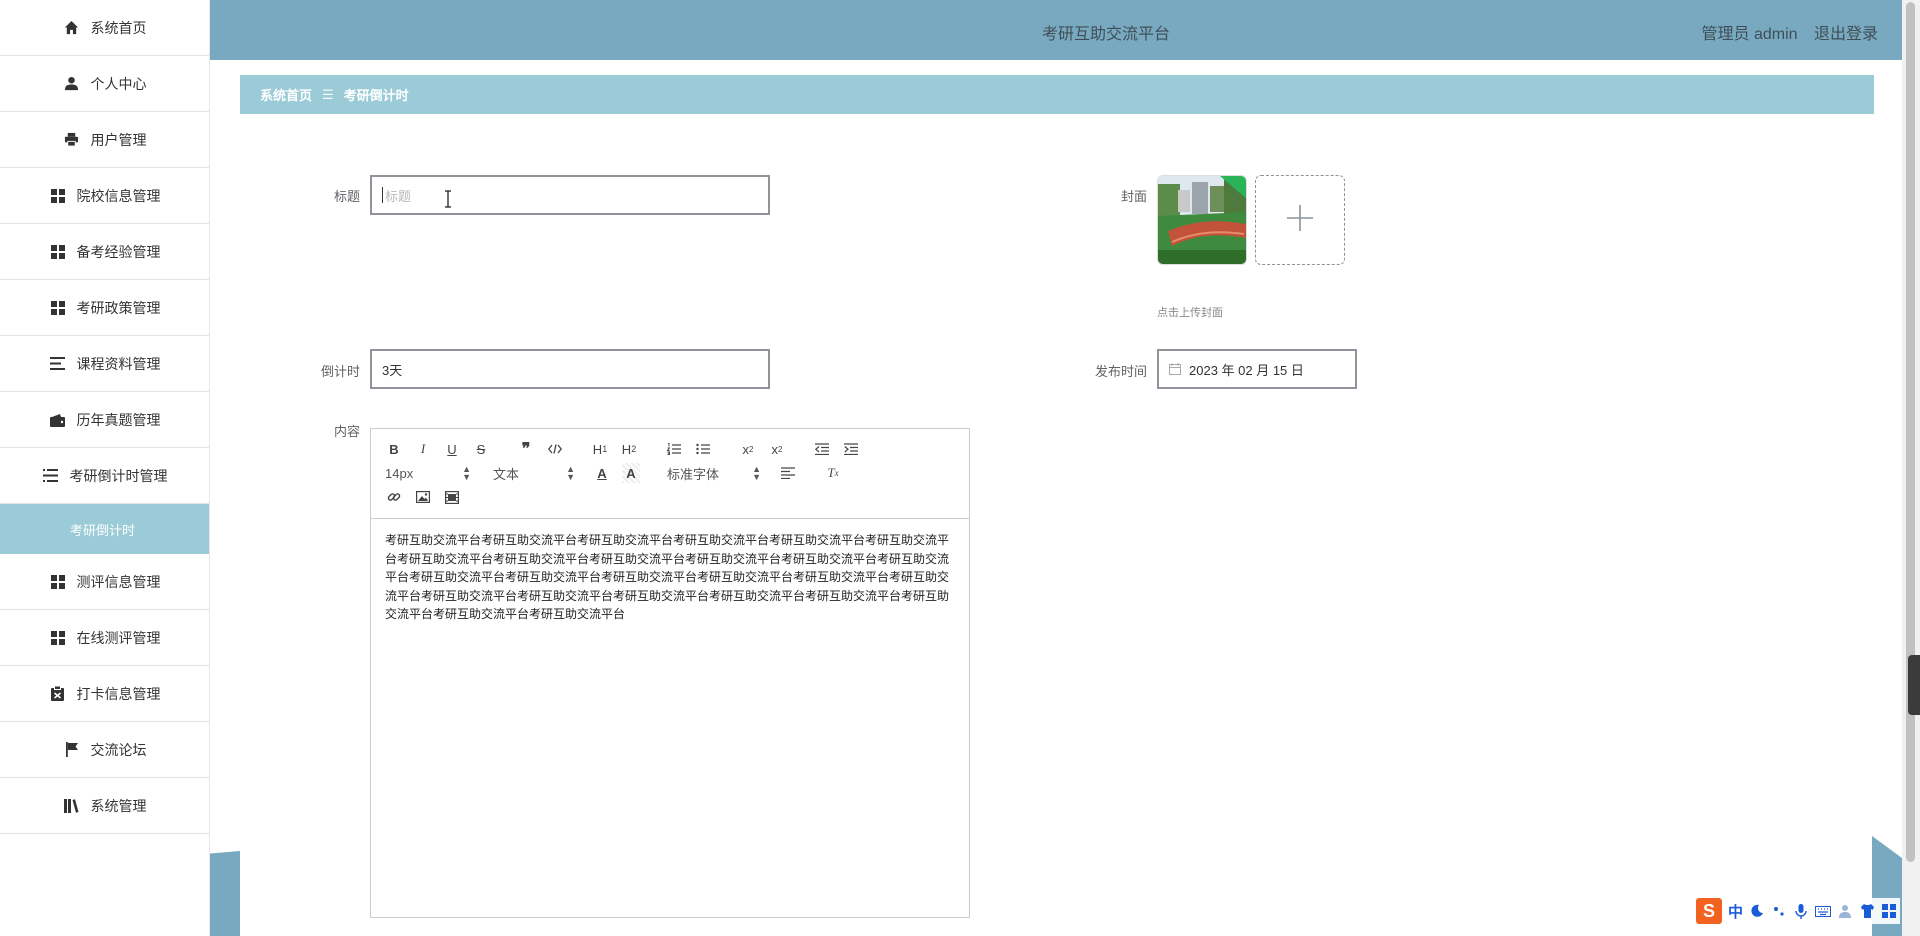  What do you see at coordinates (822, 449) in the screenshot?
I see `outdent-icon` at bounding box center [822, 449].